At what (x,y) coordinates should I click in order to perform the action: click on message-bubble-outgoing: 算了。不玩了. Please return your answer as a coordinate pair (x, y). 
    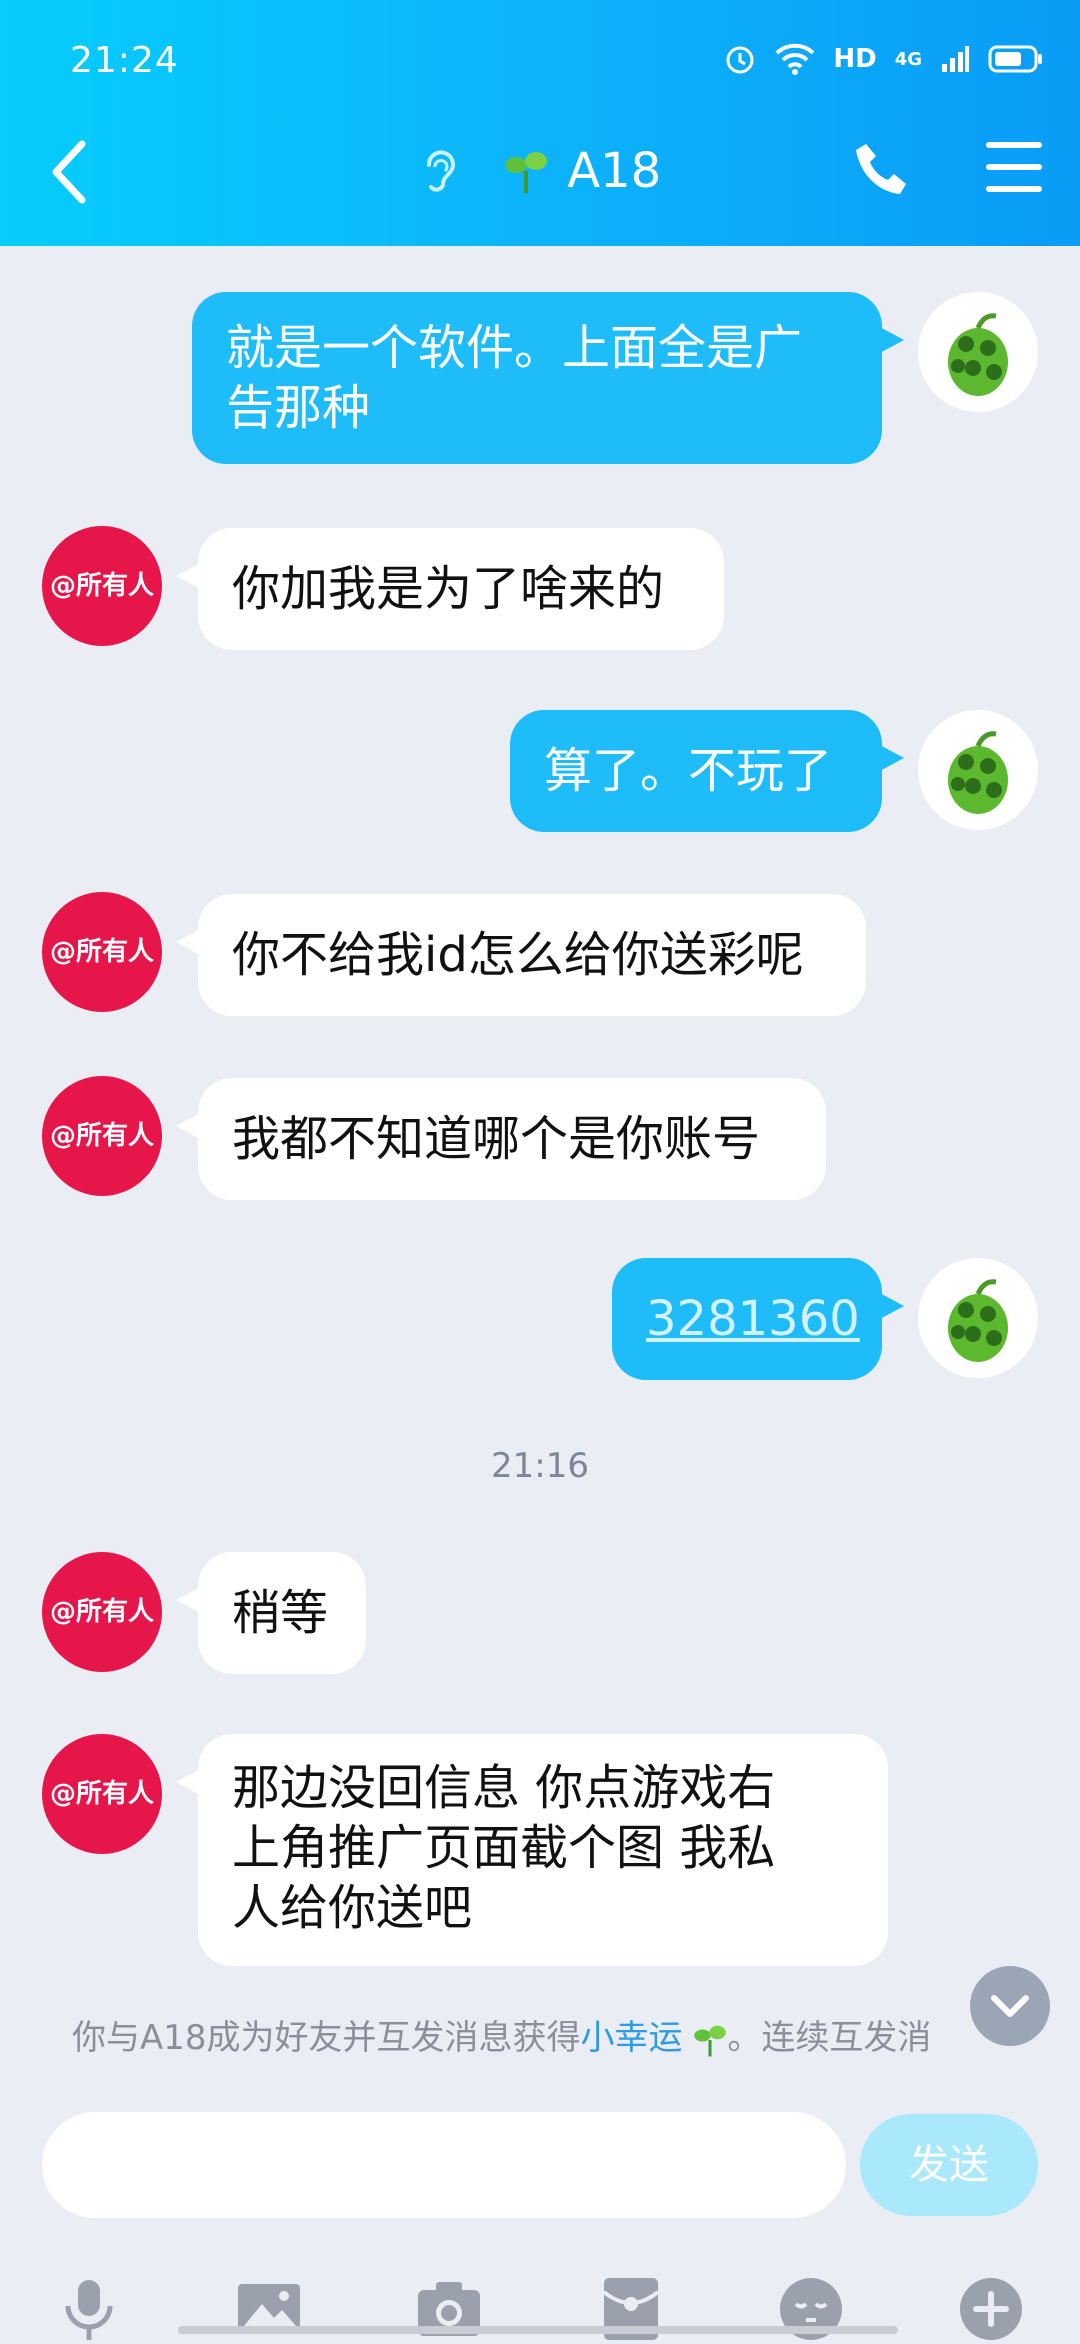
    Looking at the image, I should click on (707, 771).